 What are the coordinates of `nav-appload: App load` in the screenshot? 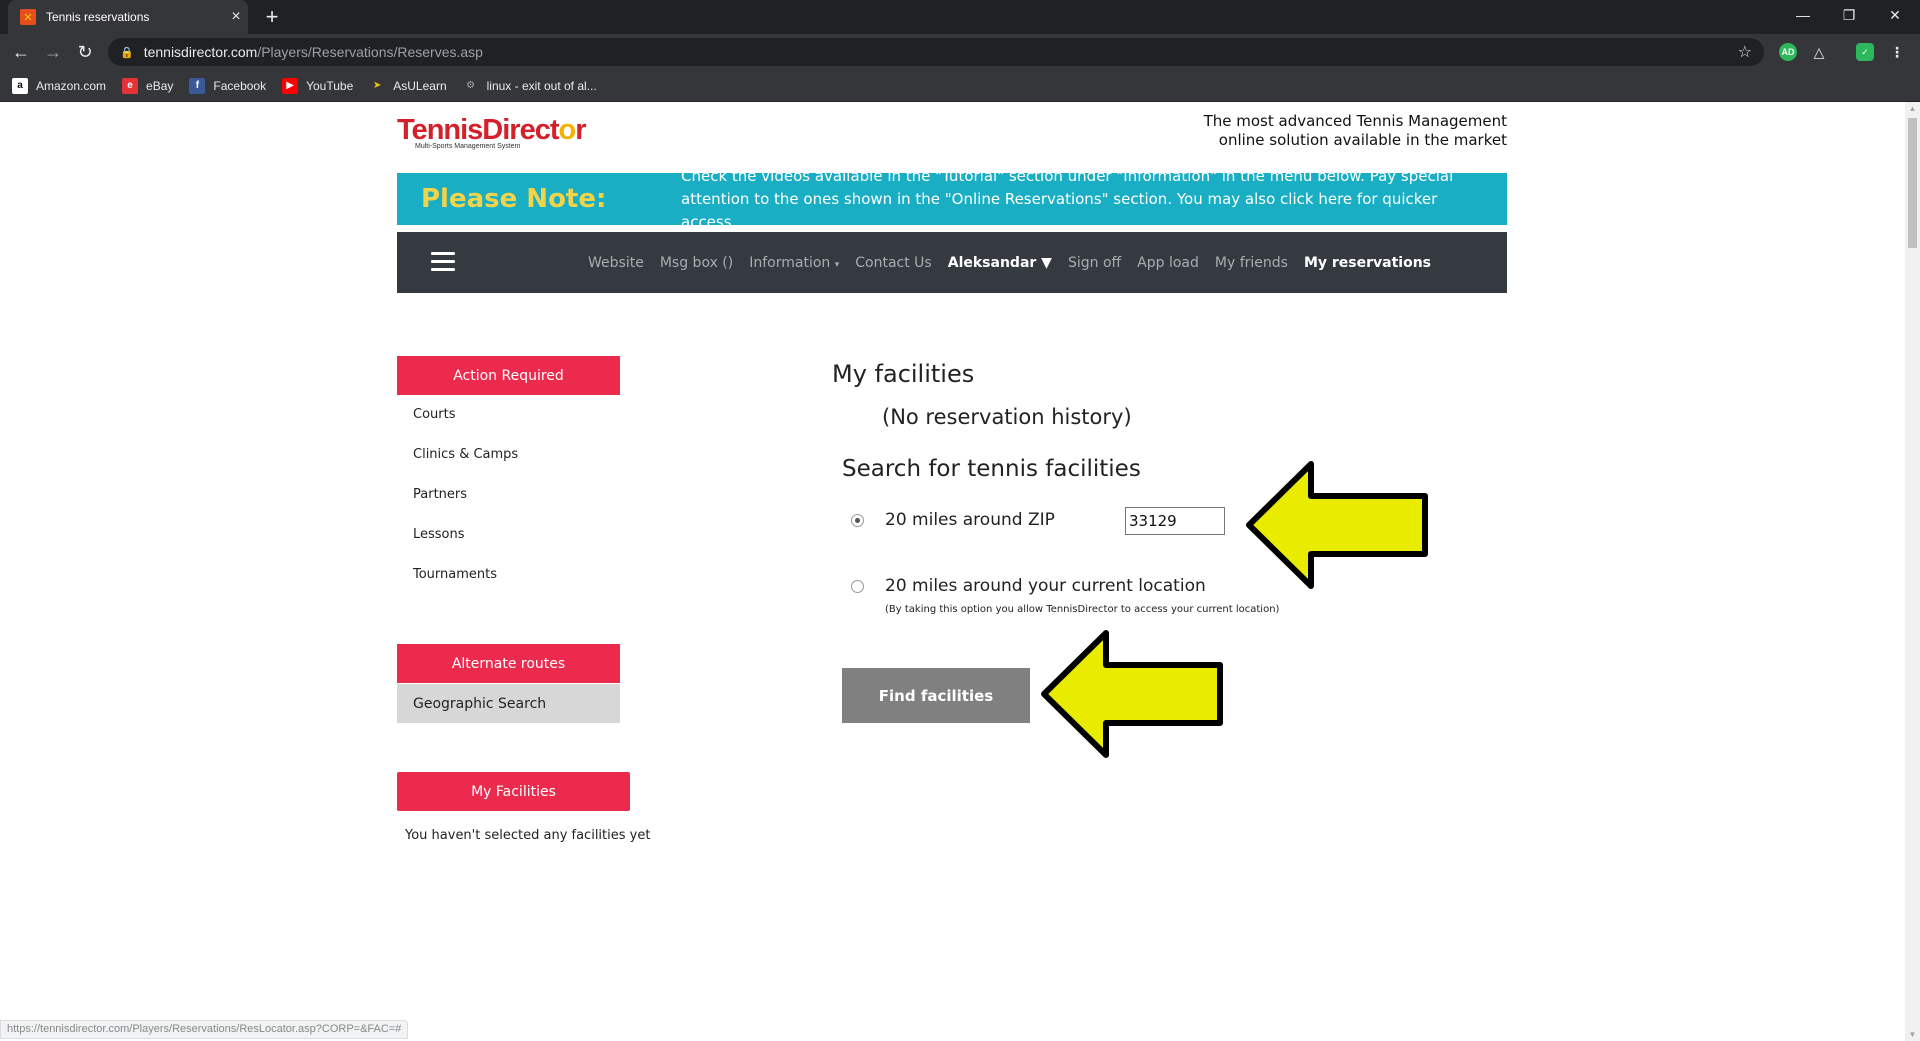 It's located at (1168, 263).